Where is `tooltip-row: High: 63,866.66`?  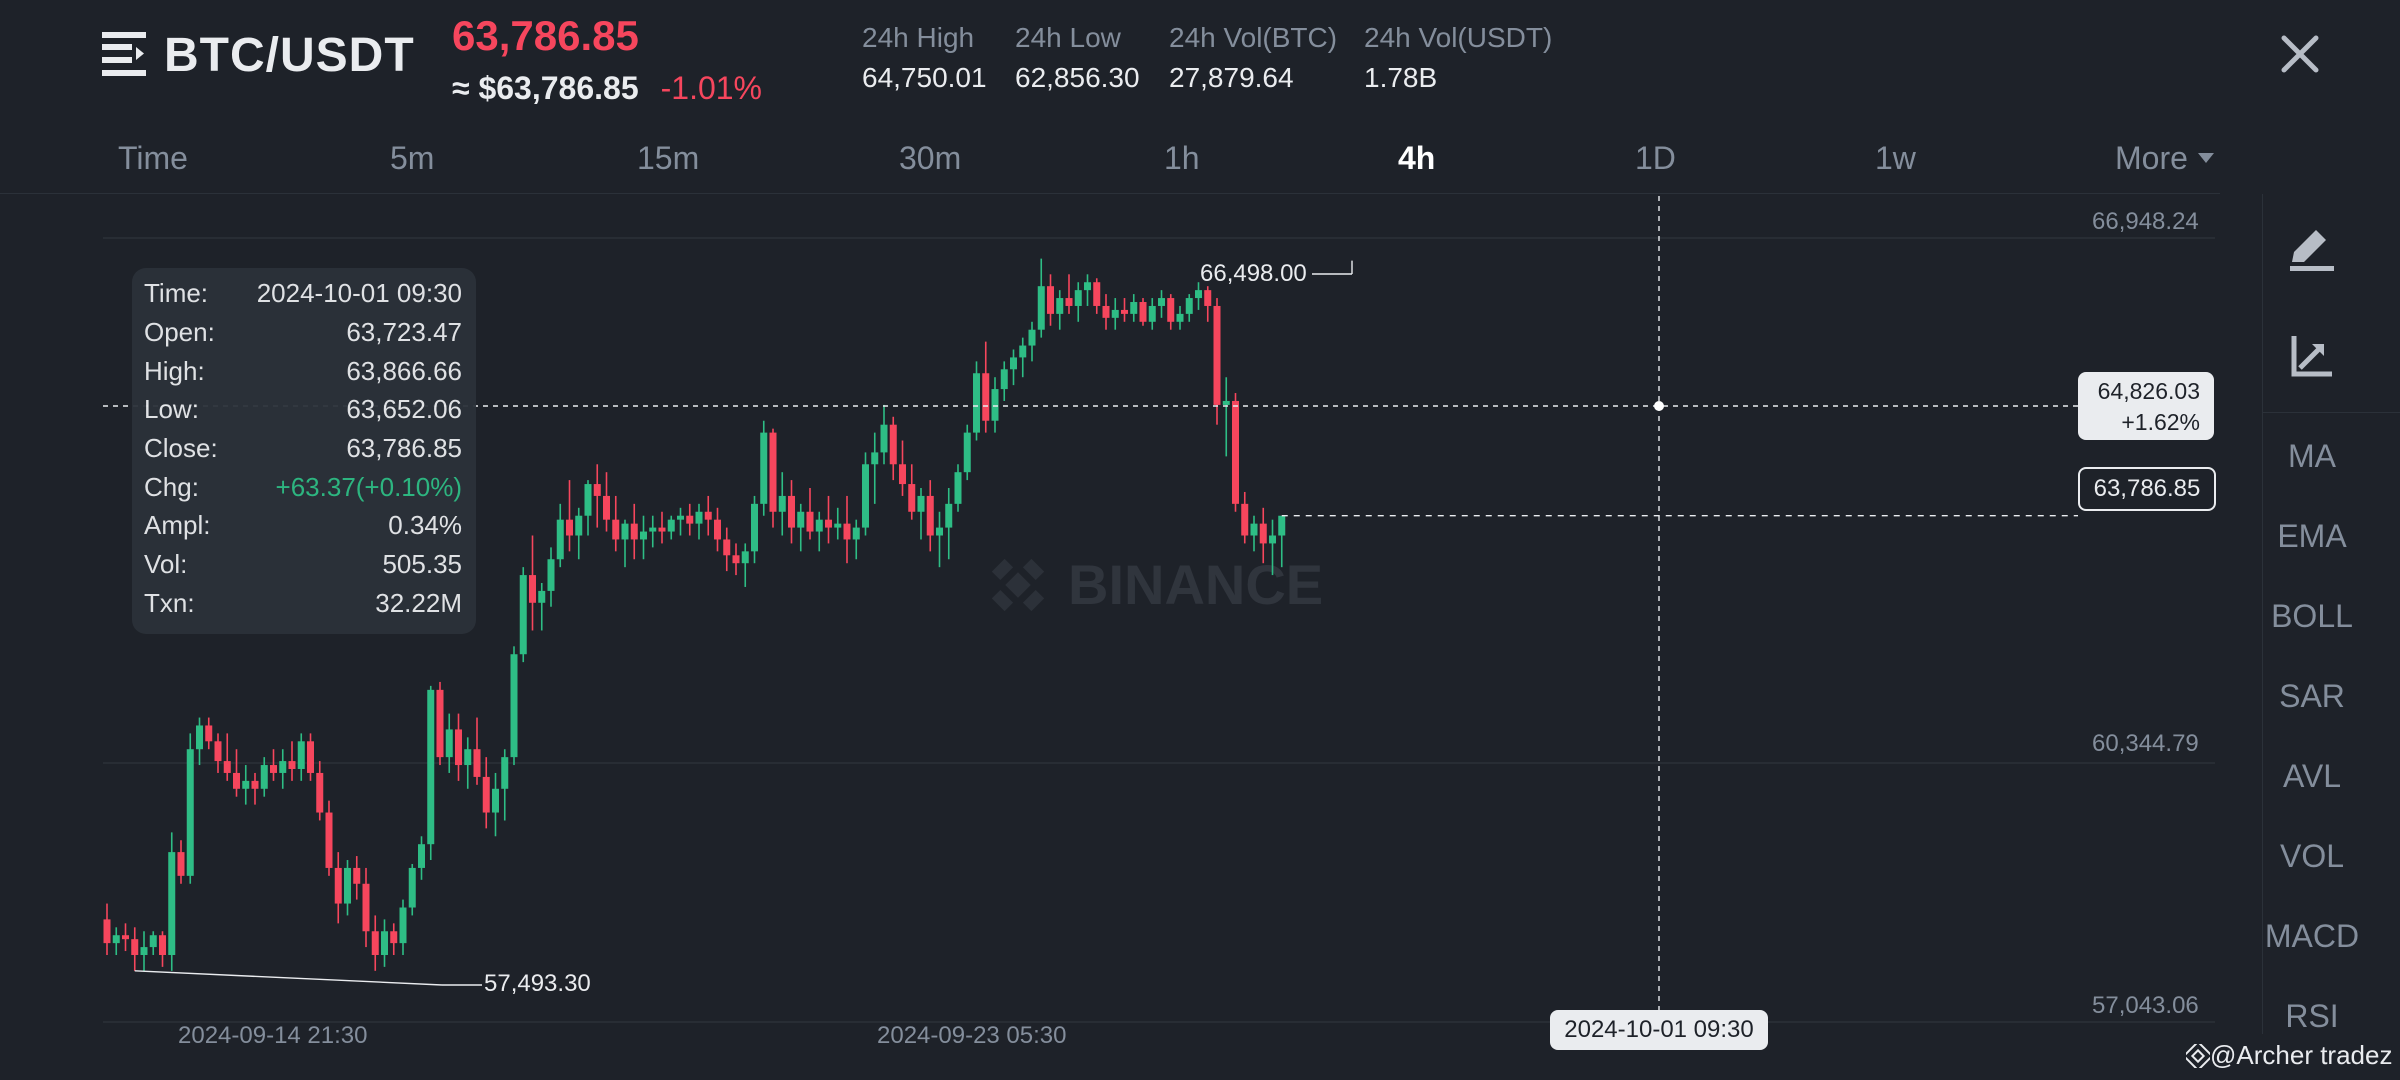 tooltip-row: High: 63,866.66 is located at coordinates (303, 375).